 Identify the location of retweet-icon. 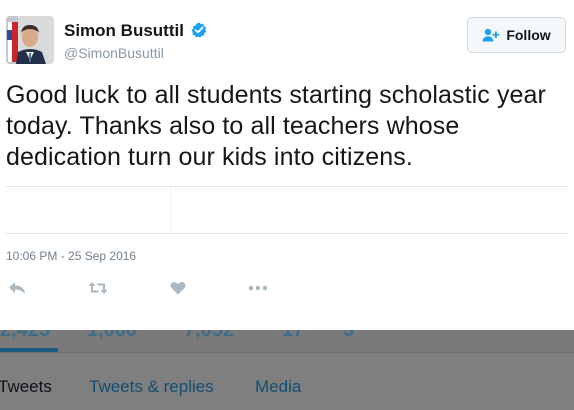
(98, 288).